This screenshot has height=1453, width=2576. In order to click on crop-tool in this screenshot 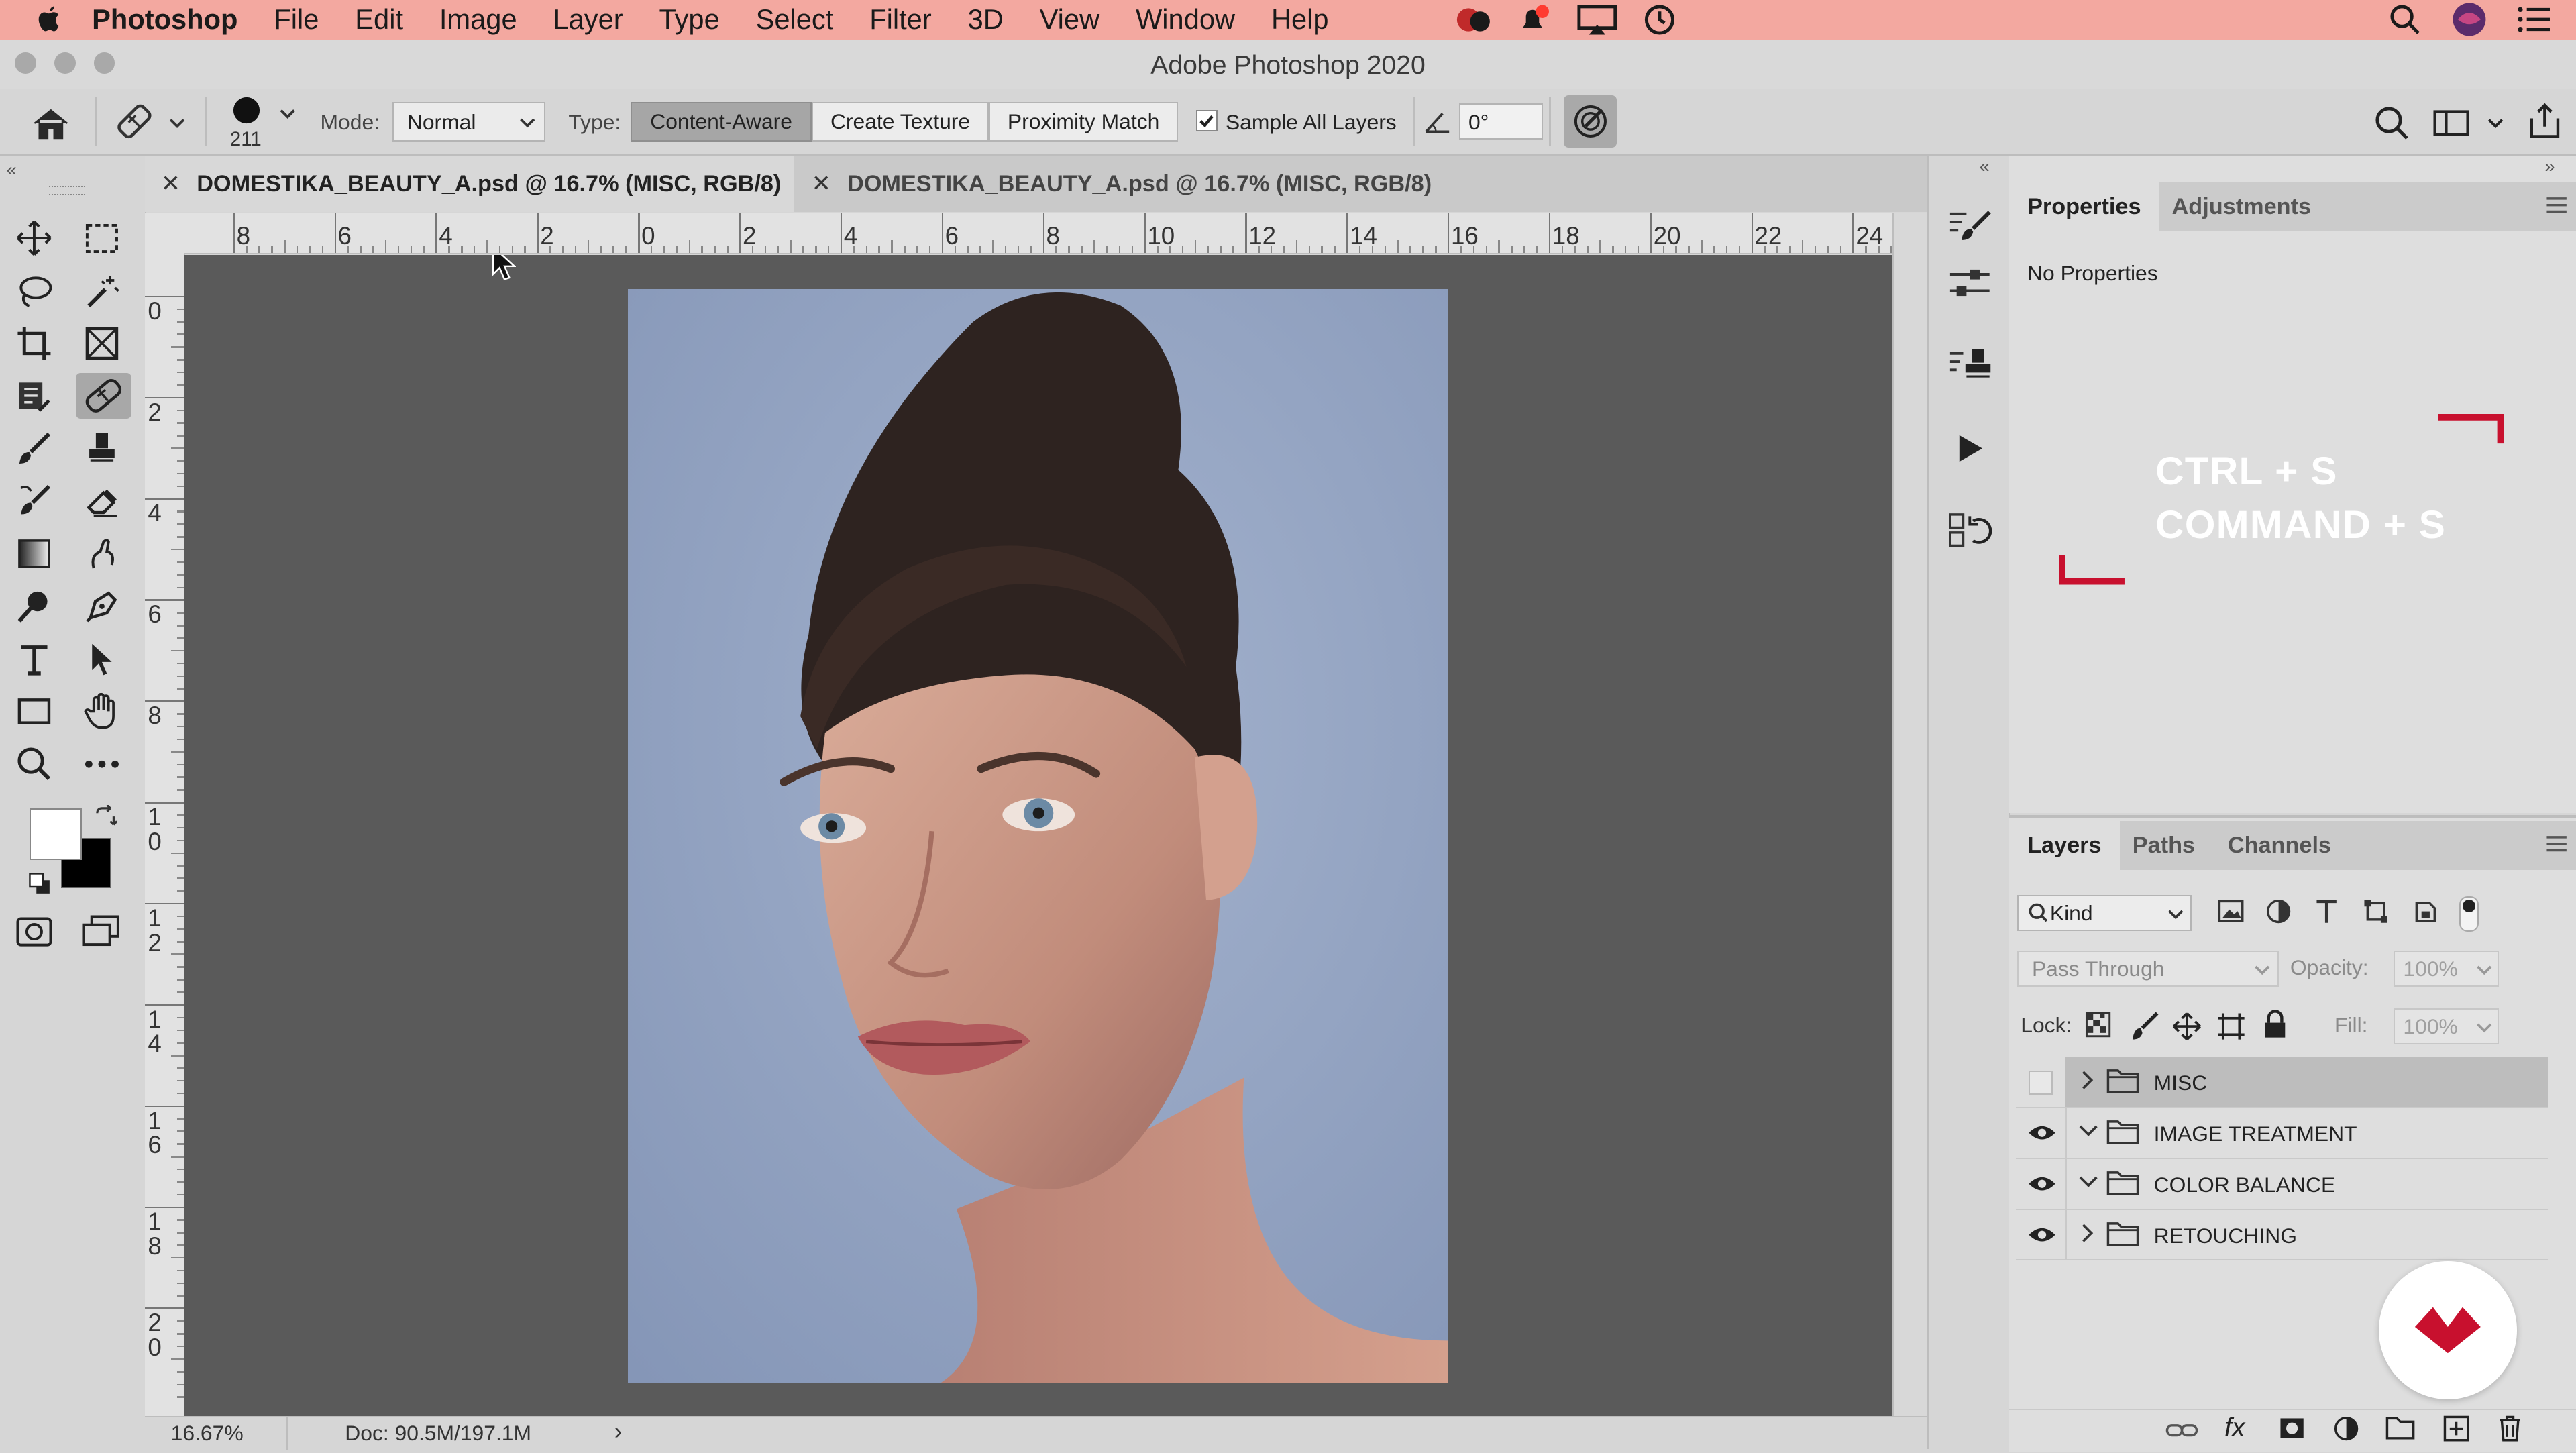, I will do `click(34, 344)`.